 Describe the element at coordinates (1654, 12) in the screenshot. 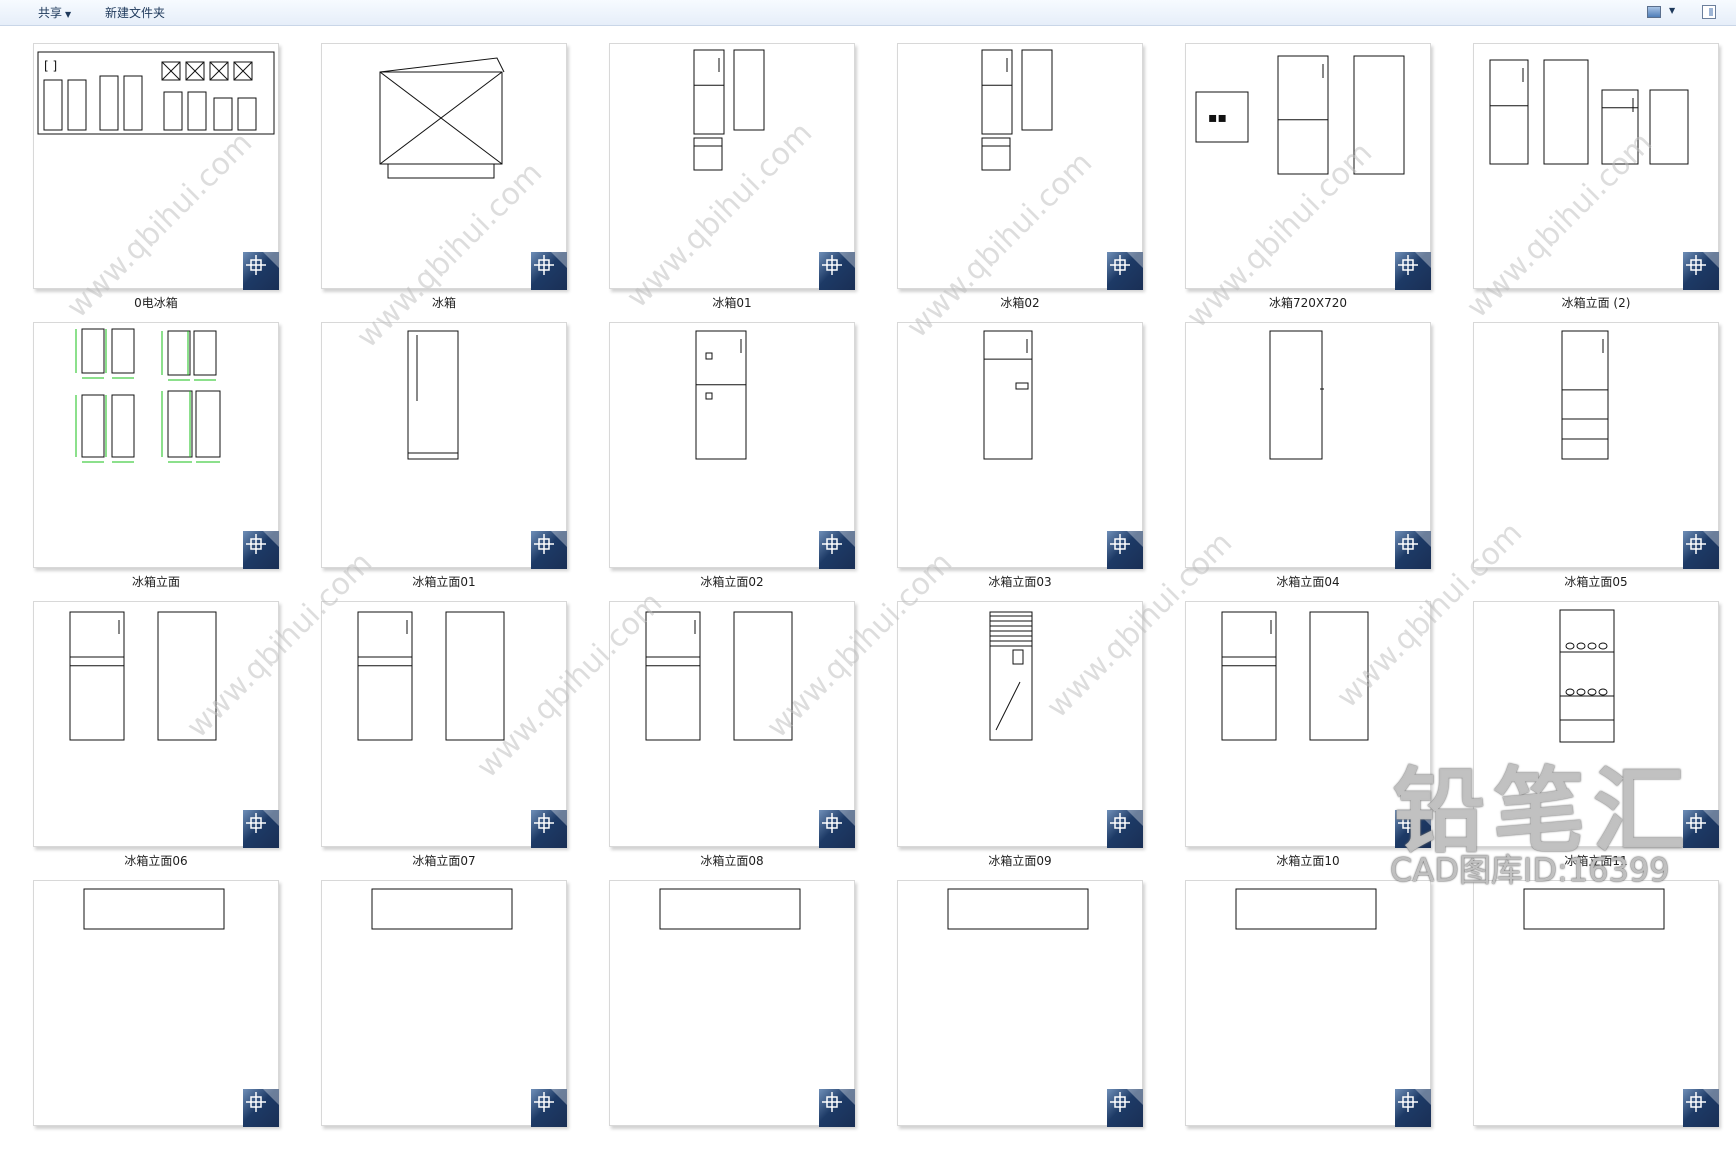

I see `change-view-icon` at that location.